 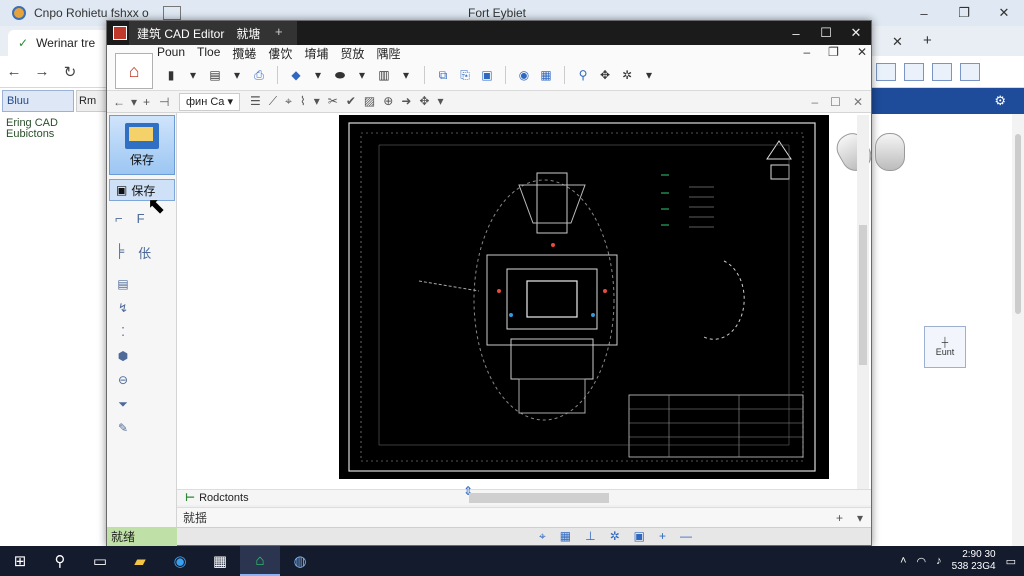 I want to click on menu-item-6: 隅陛, so click(x=388, y=53).